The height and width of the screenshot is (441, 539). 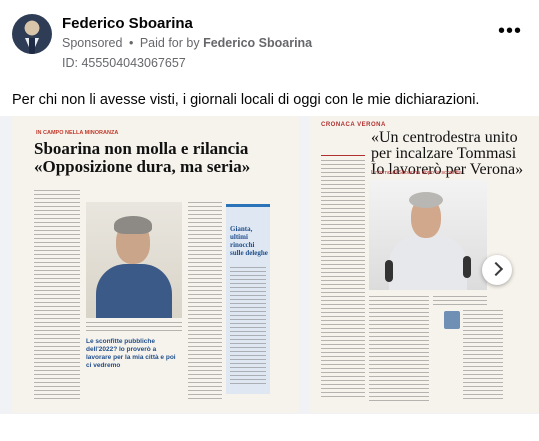 I want to click on chevron-right-icon, so click(x=496, y=269).